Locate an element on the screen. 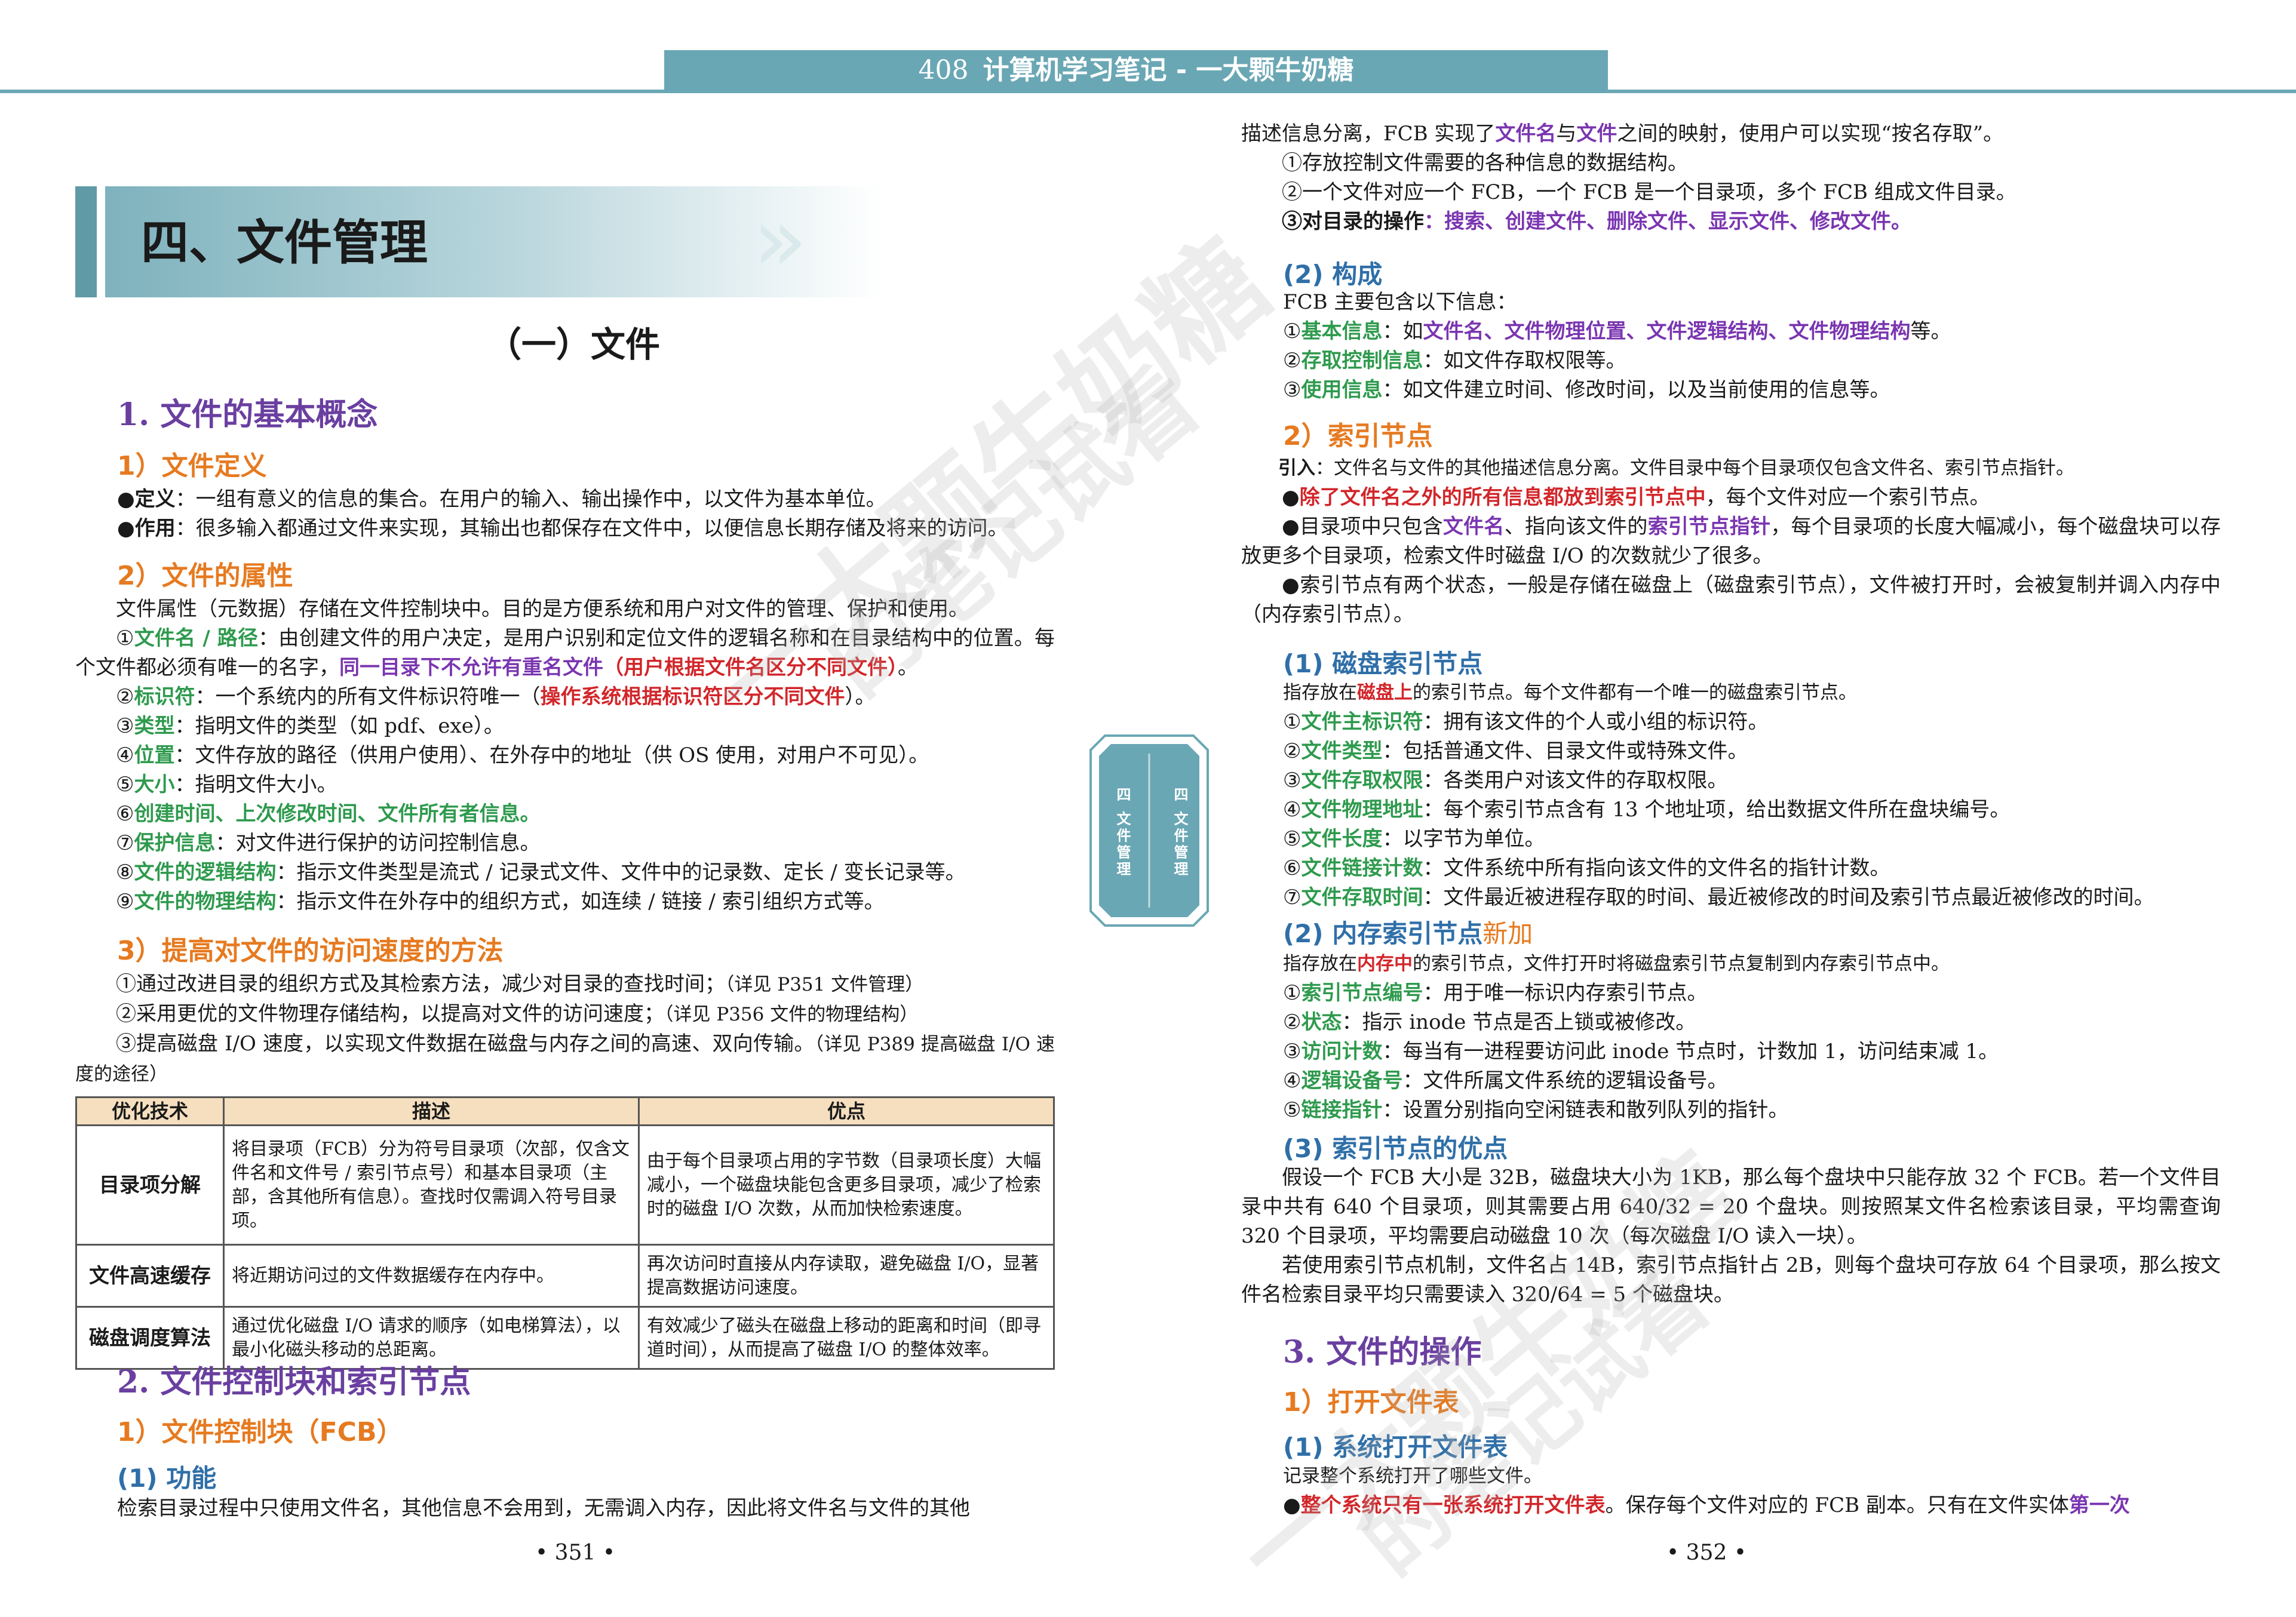 The image size is (2296, 1617). attr-item: ⑥创建时间、上次修改时间、文件所有者信息。 is located at coordinates (328, 814).